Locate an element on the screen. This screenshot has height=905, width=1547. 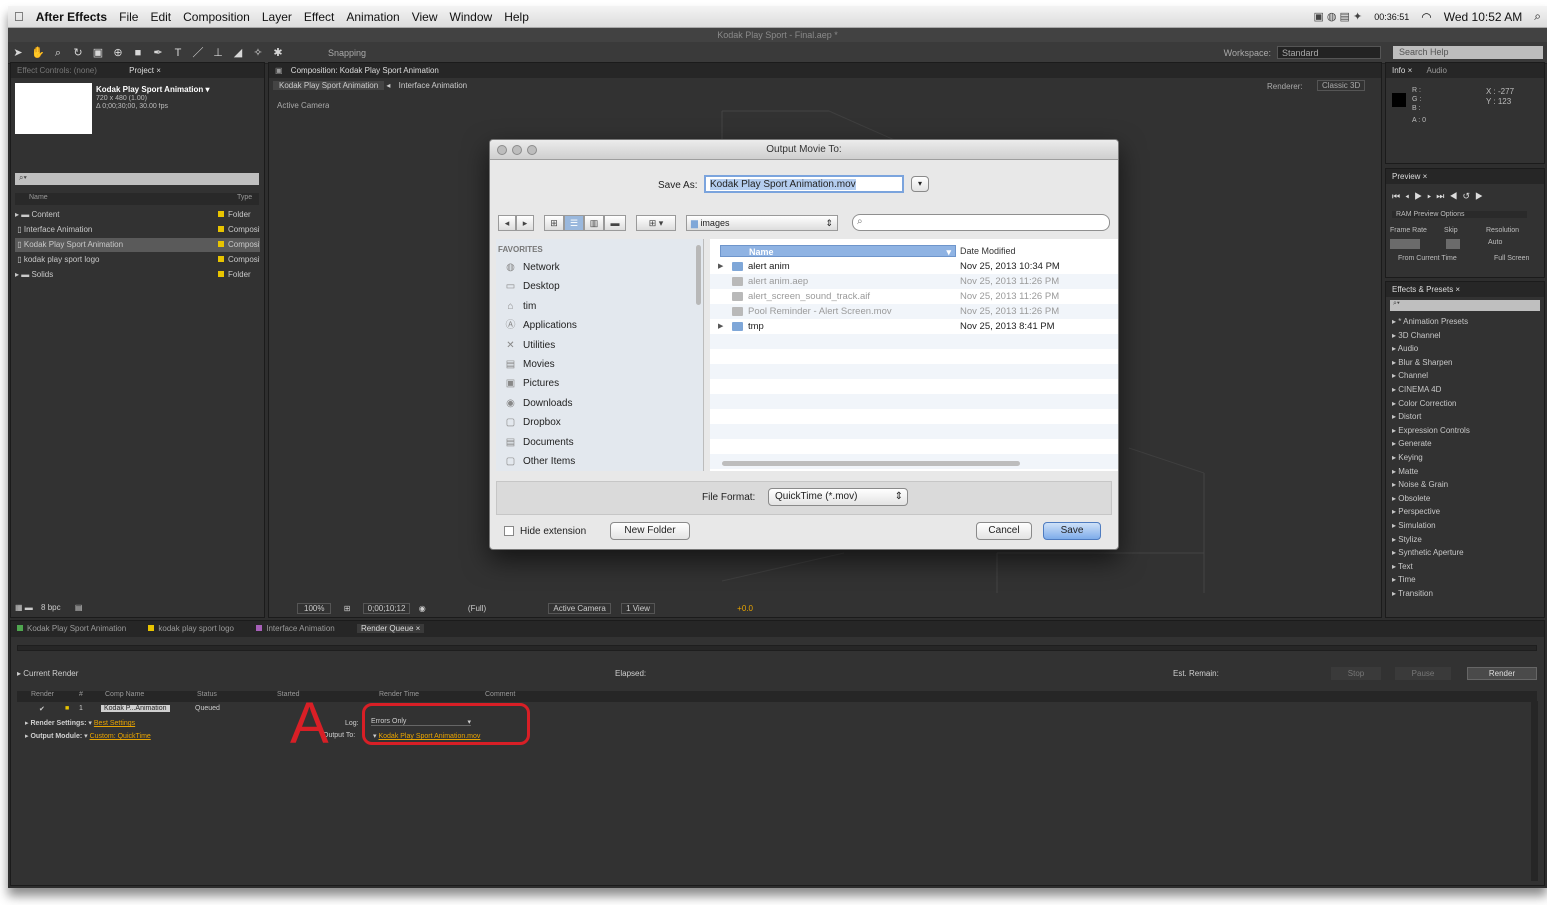
sidebar-item-network: ◍ Network is located at coordinates (532, 268).